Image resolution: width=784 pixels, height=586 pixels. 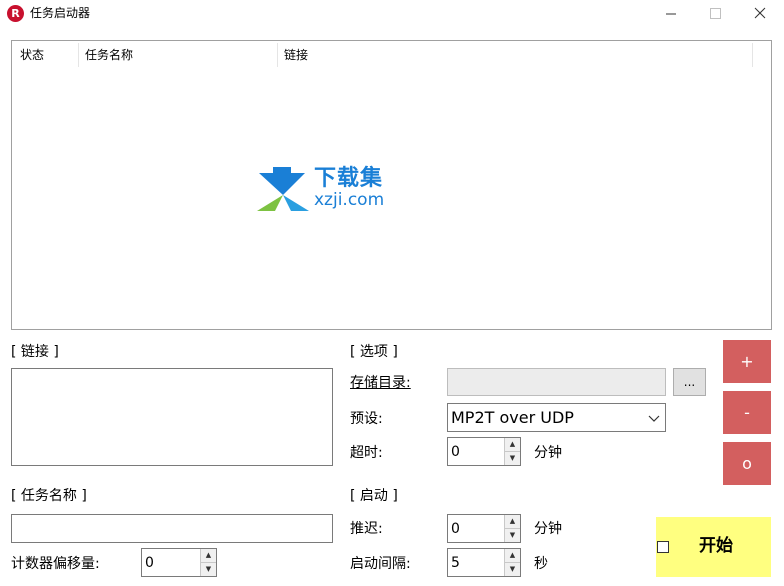 I want to click on storage-dir-label: 存储目录:, so click(x=380, y=383).